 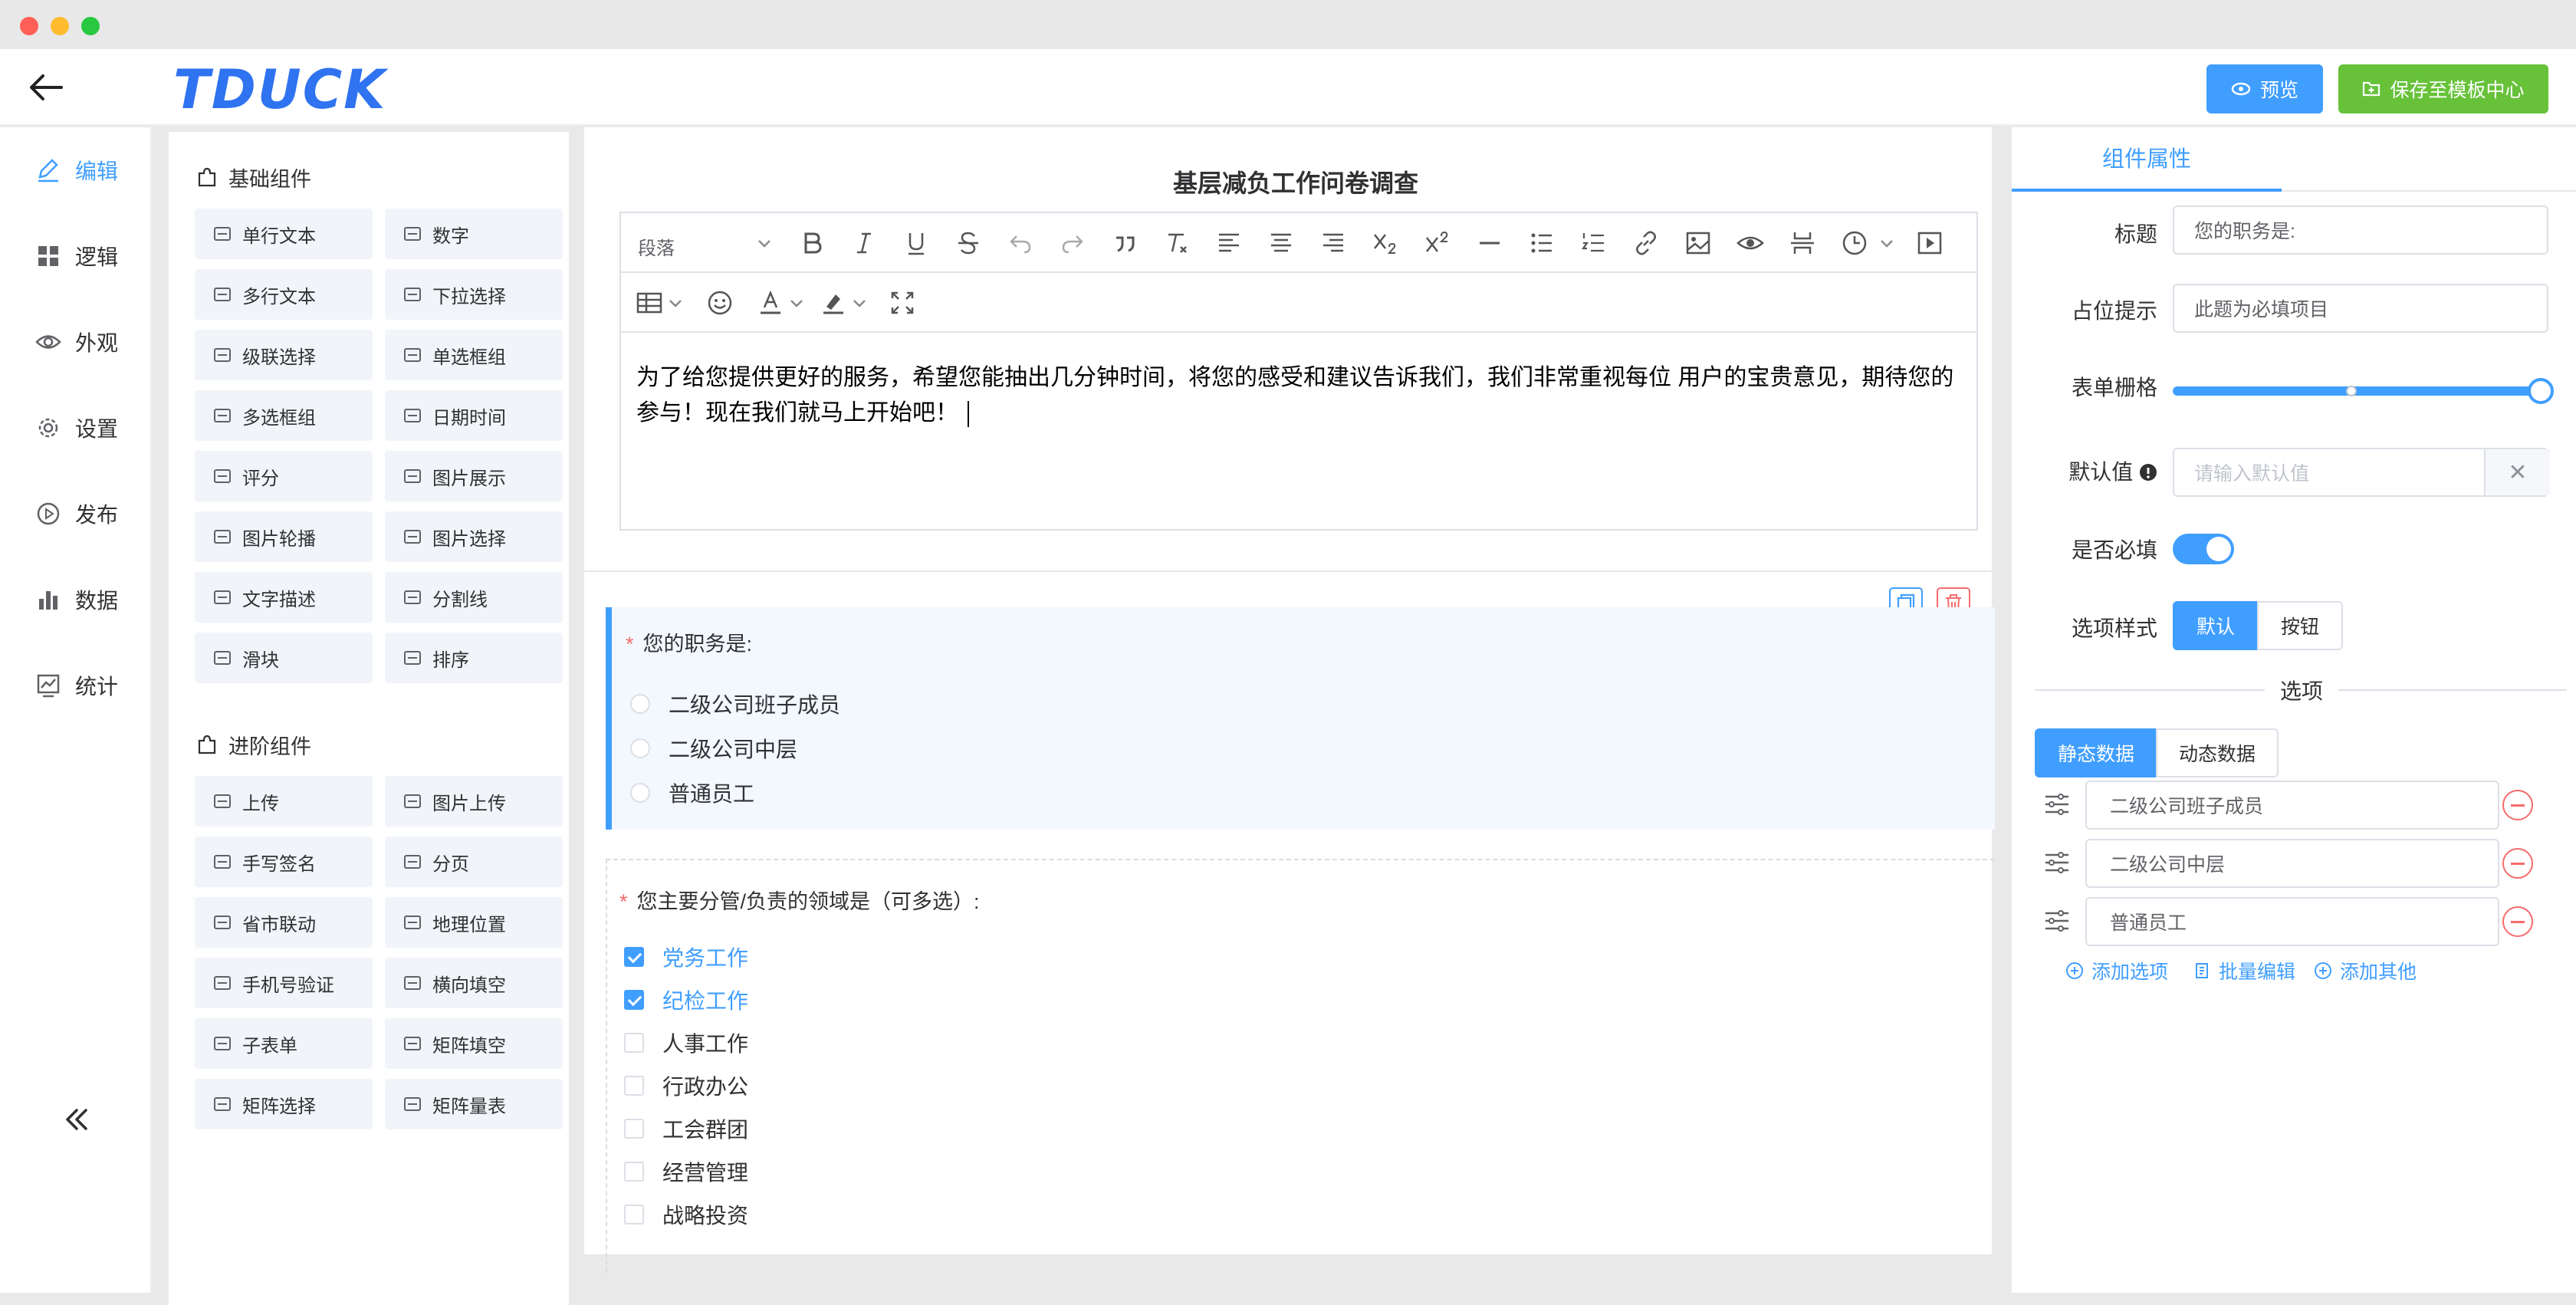 I want to click on table-icon, so click(x=649, y=302).